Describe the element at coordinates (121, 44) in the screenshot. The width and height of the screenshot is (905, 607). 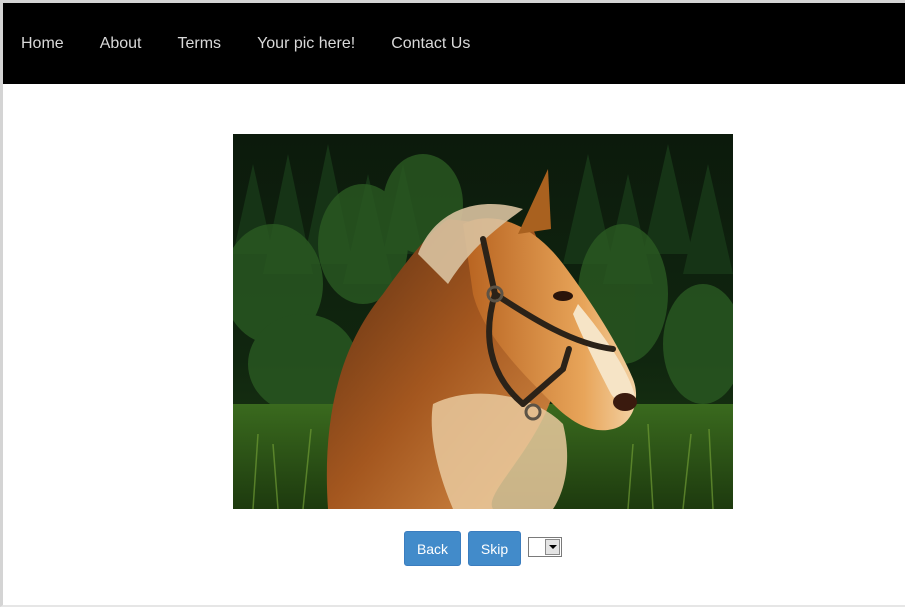
I see `nav-about-link: About` at that location.